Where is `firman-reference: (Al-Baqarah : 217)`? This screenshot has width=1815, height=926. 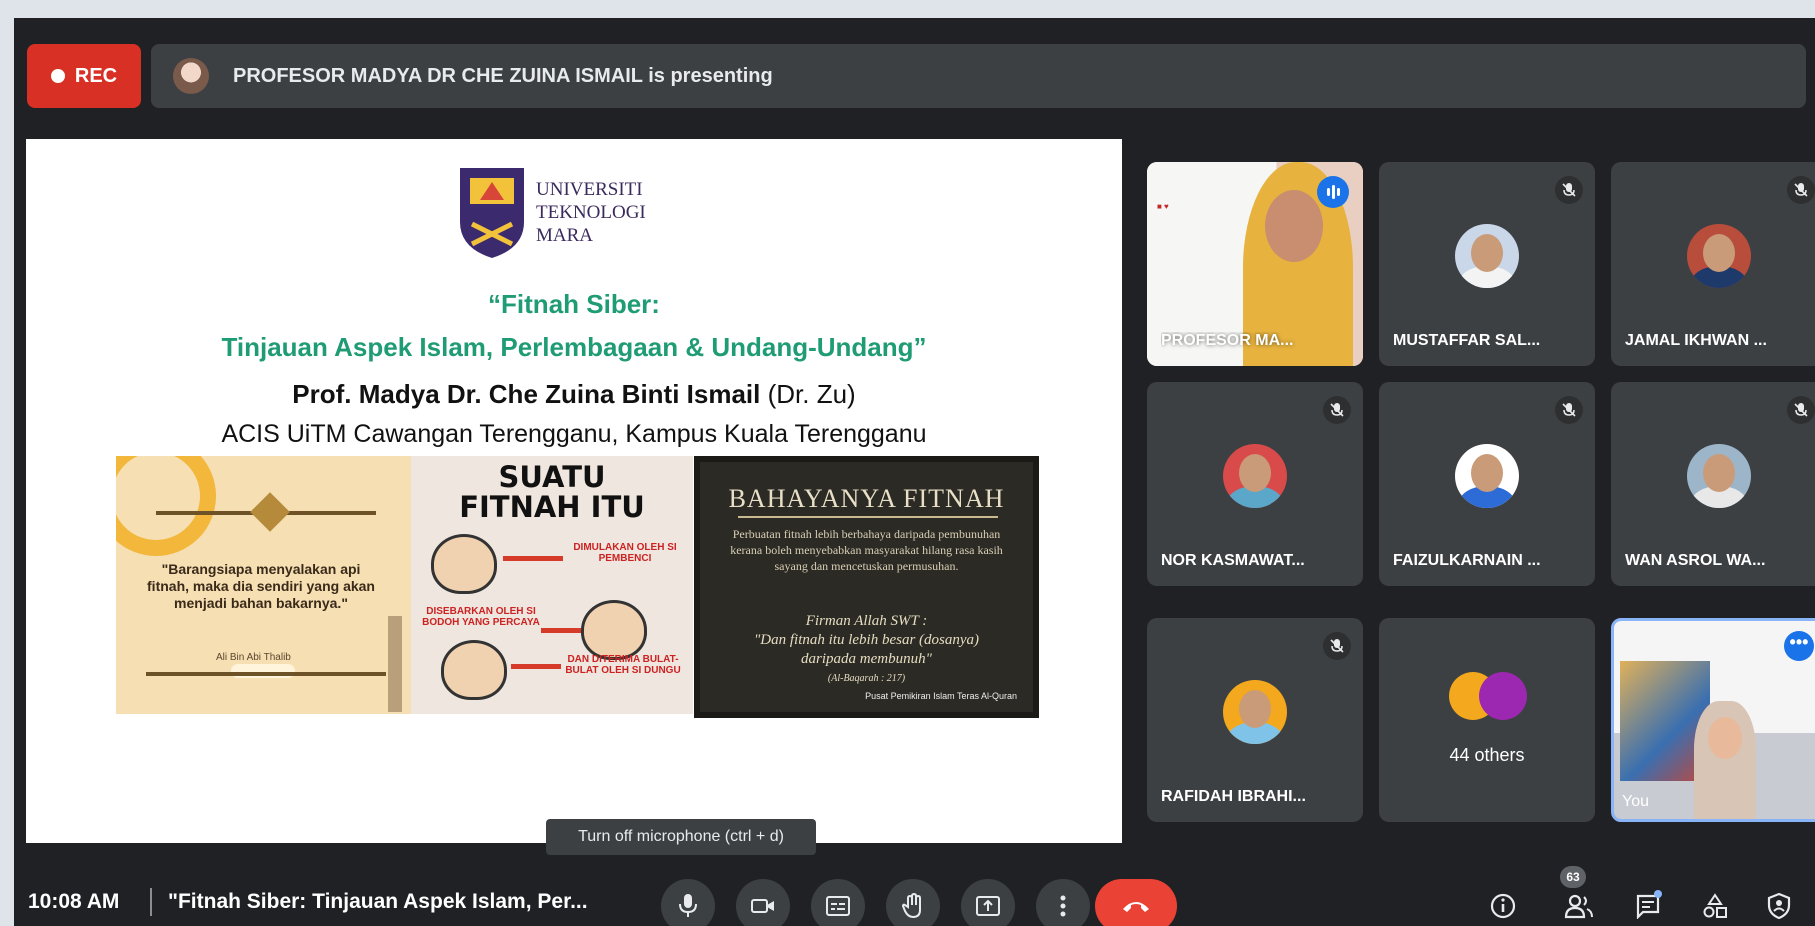 firman-reference: (Al-Baqarah : 217) is located at coordinates (866, 678).